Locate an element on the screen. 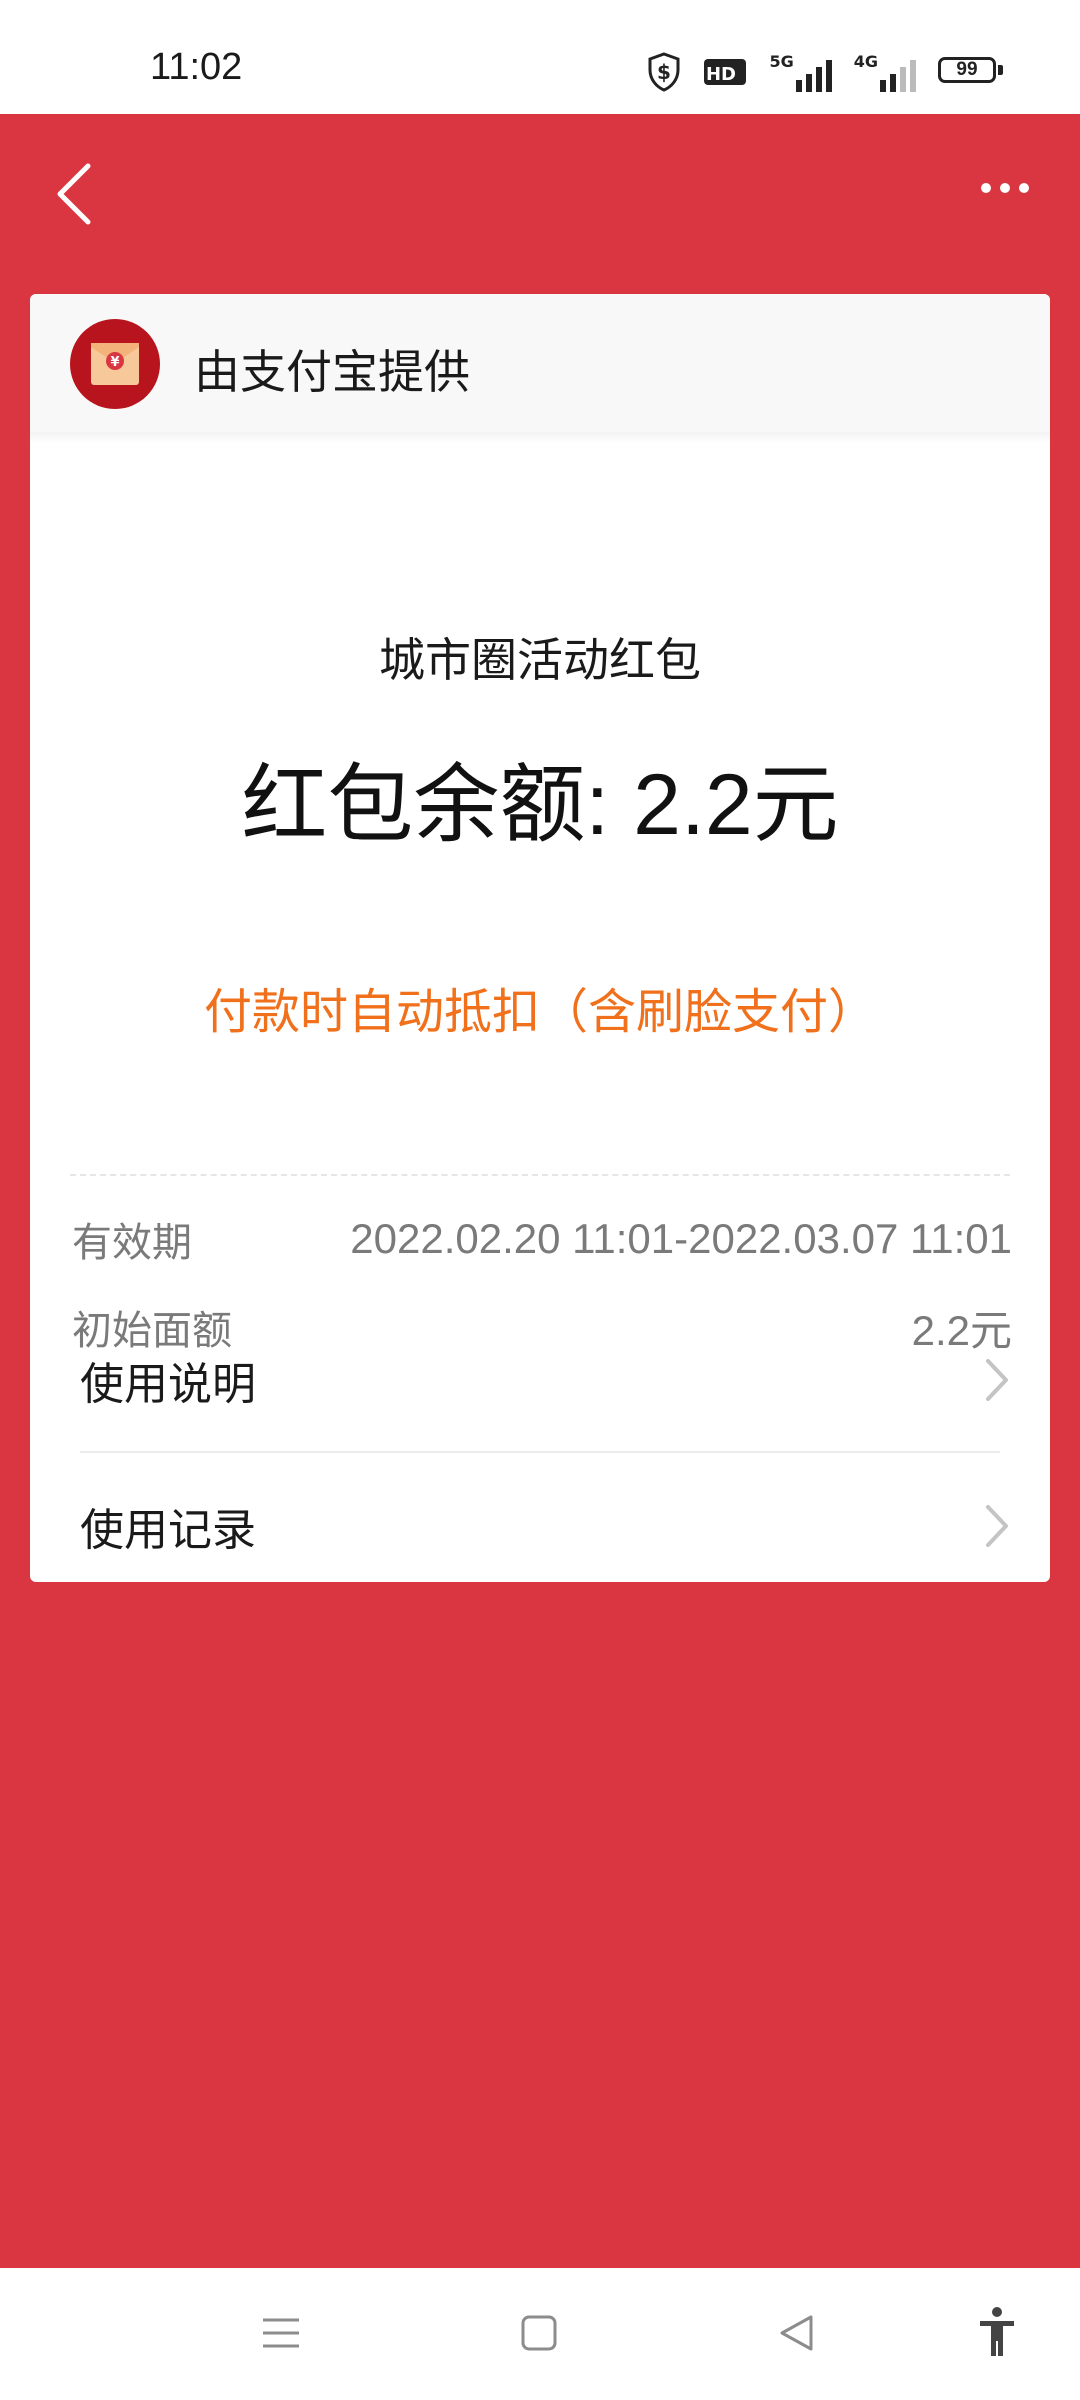 Image resolution: width=1080 pixels, height=2400 pixels. auto-deduct-note: 付款时自动抵扣（含刷脸支付） is located at coordinates (539, 1012).